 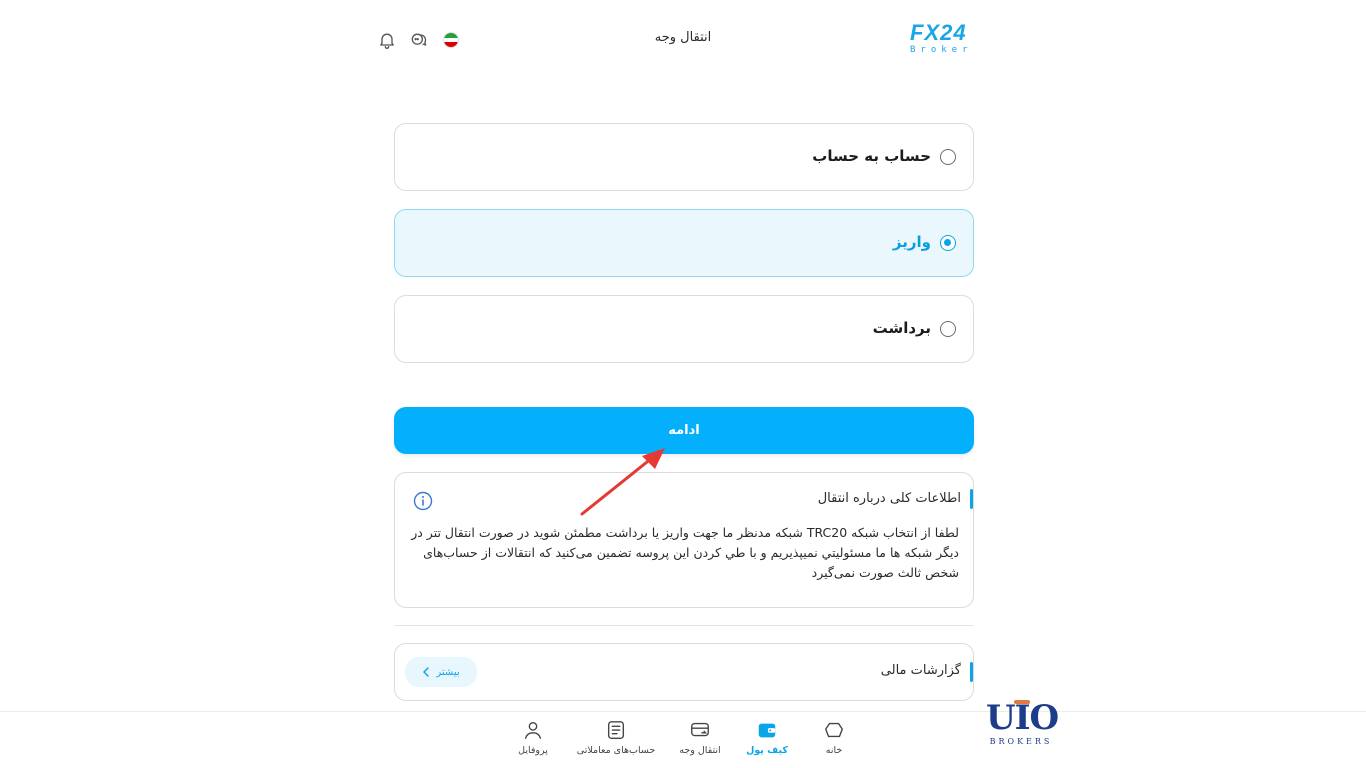 I want to click on chat-icon, so click(x=419, y=40).